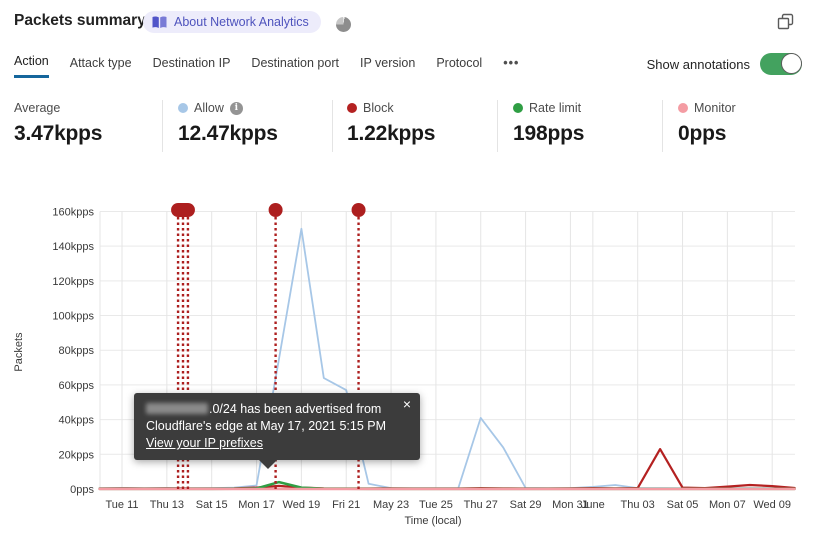 The height and width of the screenshot is (545, 816). Describe the element at coordinates (772, 505) in the screenshot. I see `x-tick-label: Wed 09` at that location.